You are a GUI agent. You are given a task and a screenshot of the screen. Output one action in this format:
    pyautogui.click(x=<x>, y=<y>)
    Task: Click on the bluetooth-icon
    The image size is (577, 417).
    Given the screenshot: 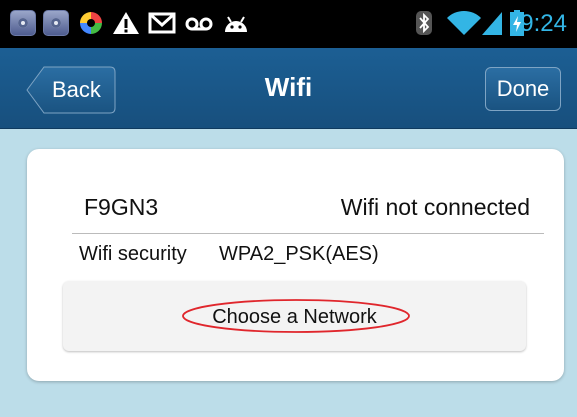 What is the action you would take?
    pyautogui.click(x=424, y=23)
    